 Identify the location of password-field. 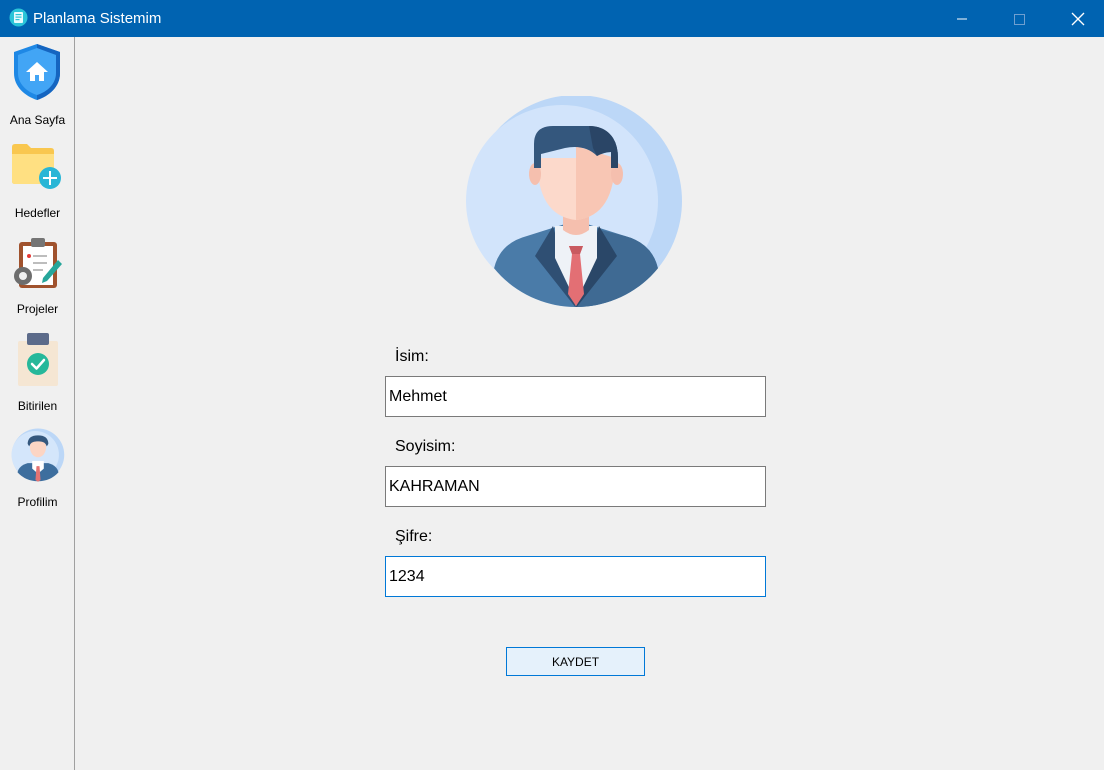
(575, 576).